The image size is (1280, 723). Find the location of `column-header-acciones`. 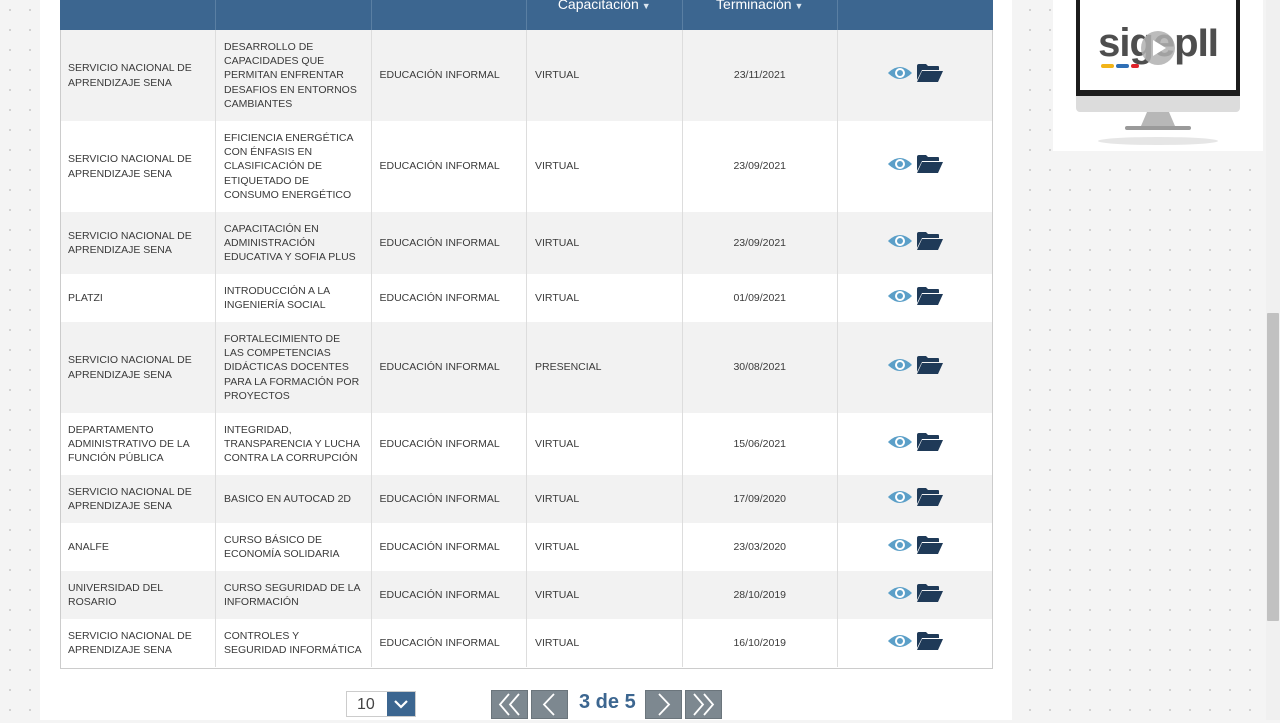

column-header-acciones is located at coordinates (915, 15).